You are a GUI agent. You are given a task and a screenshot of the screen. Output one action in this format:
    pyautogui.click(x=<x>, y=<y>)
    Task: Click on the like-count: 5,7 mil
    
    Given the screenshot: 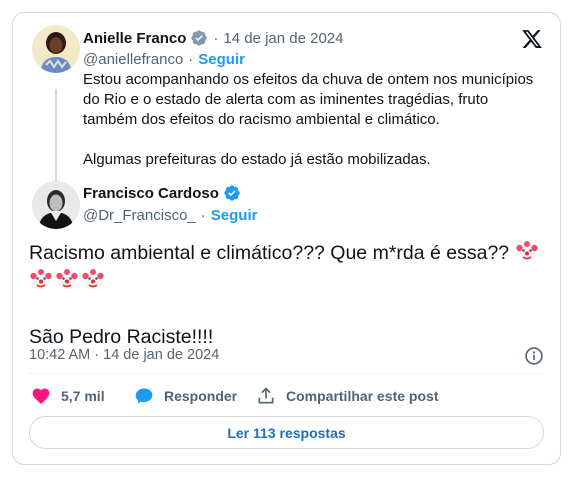 What is the action you would take?
    pyautogui.click(x=83, y=396)
    